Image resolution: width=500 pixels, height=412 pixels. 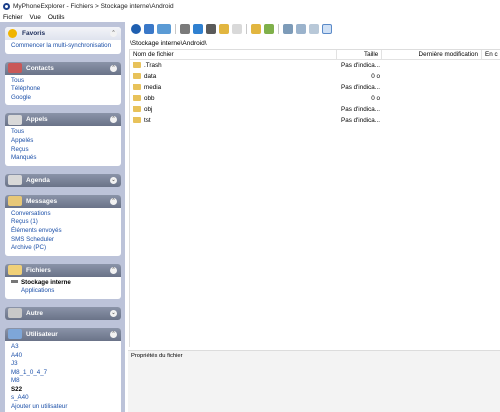 What do you see at coordinates (136, 29) in the screenshot?
I see `sync-icon` at bounding box center [136, 29].